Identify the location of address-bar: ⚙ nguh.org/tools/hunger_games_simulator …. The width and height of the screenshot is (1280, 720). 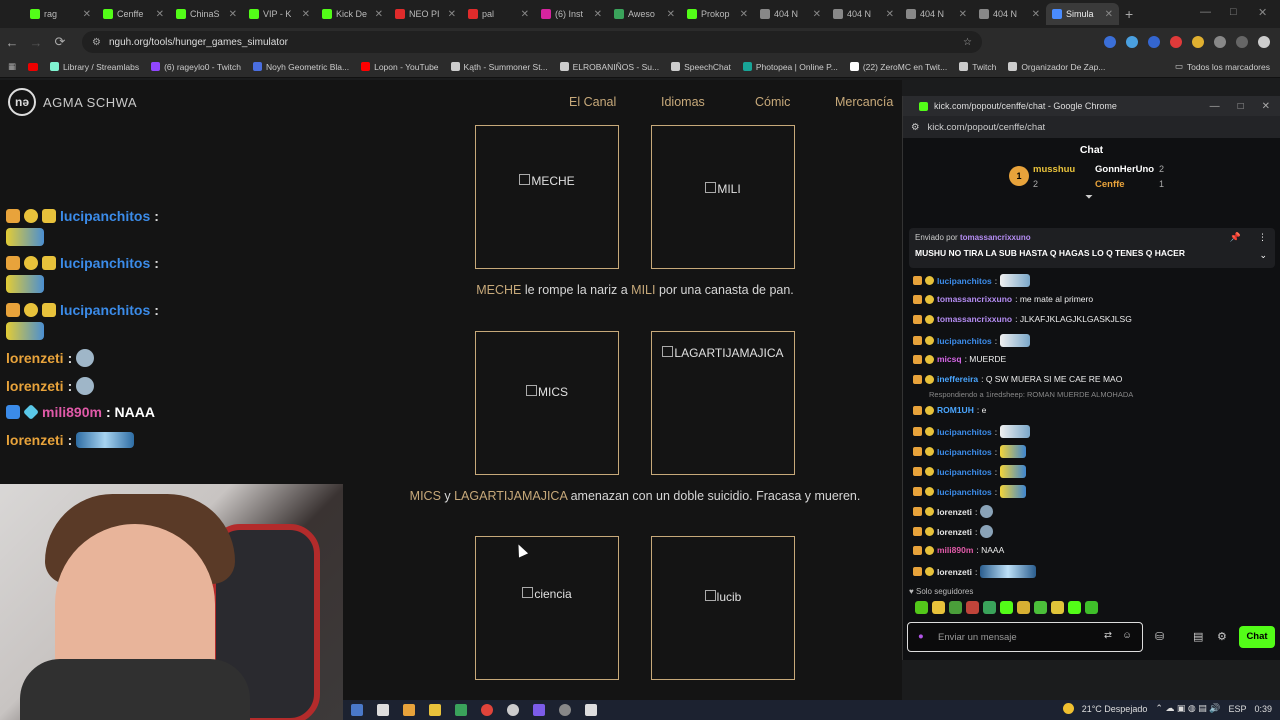
(532, 42).